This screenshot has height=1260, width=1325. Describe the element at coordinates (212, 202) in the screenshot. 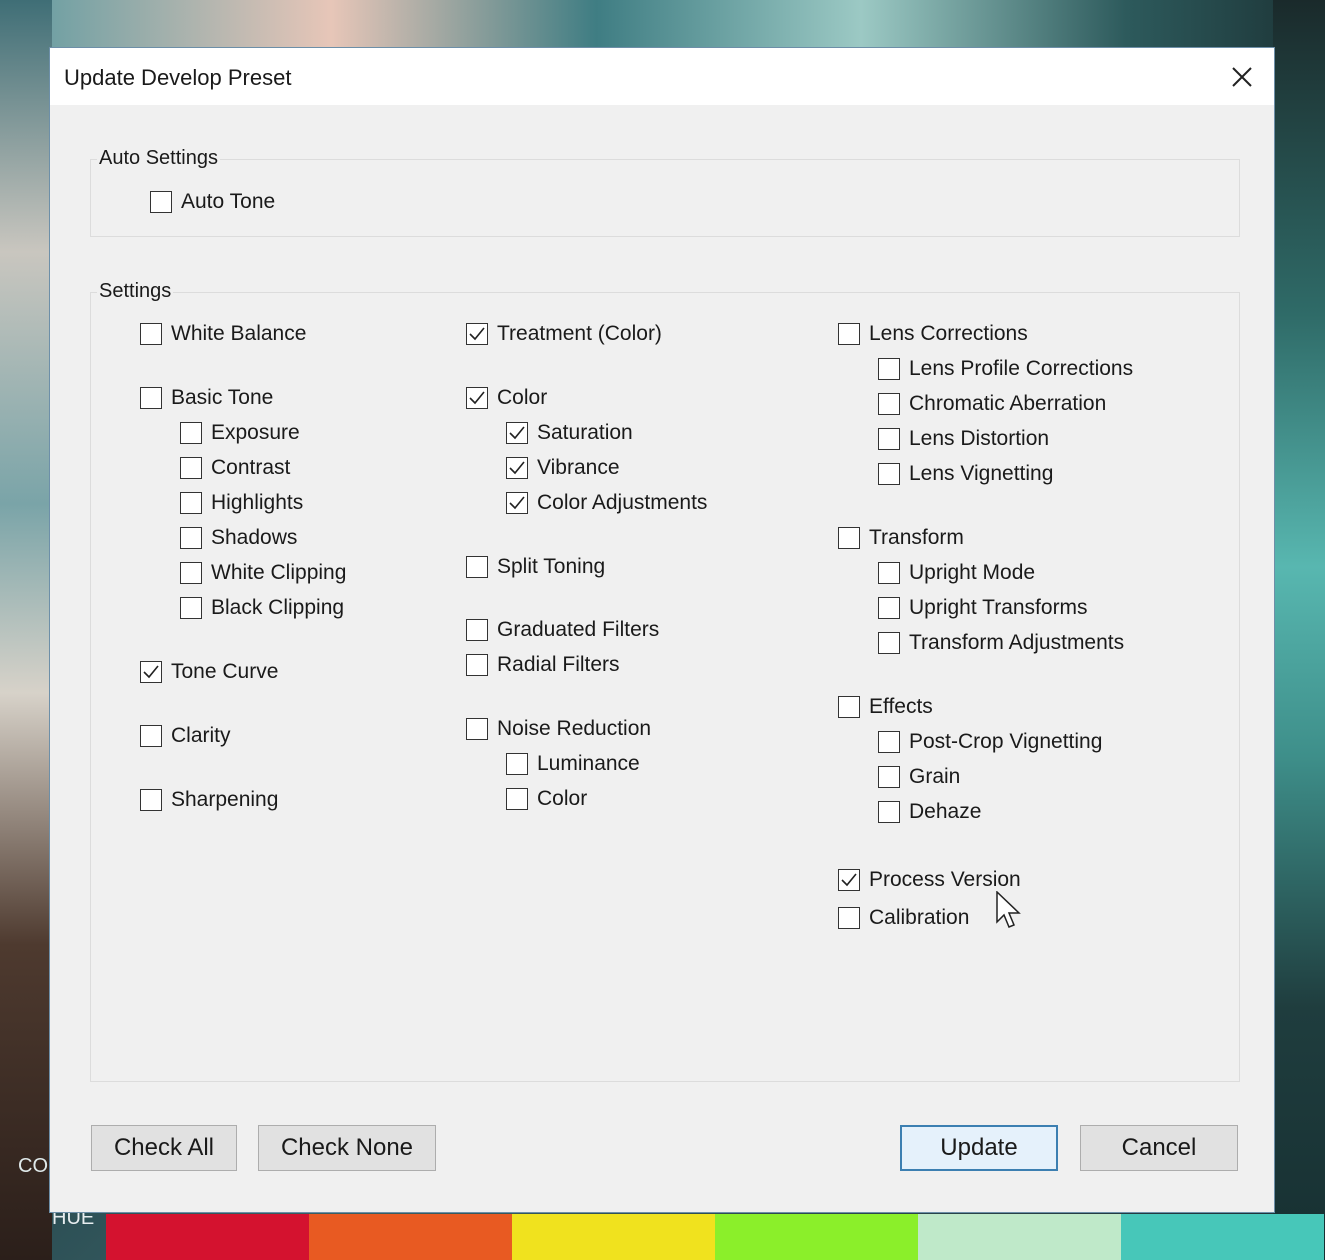

I see `auto-tone-checkbox: Auto Tone` at that location.